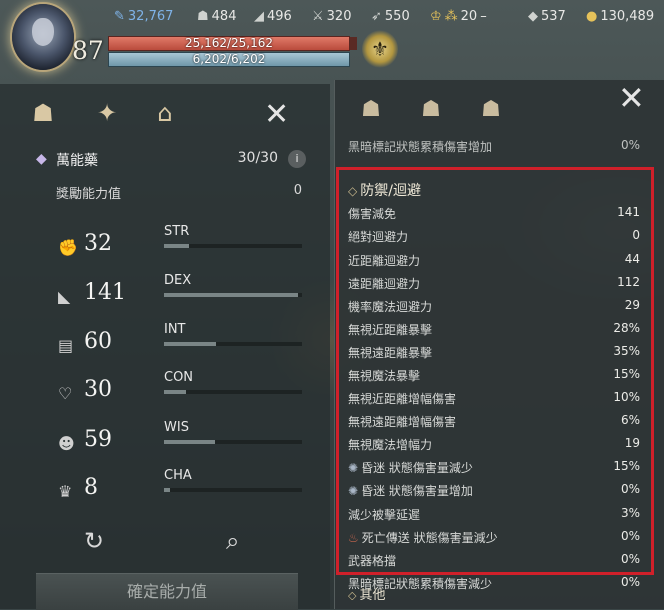 The image size is (664, 610). Describe the element at coordinates (390, 16) in the screenshot. I see `bow-stat: ➶ 550` at that location.